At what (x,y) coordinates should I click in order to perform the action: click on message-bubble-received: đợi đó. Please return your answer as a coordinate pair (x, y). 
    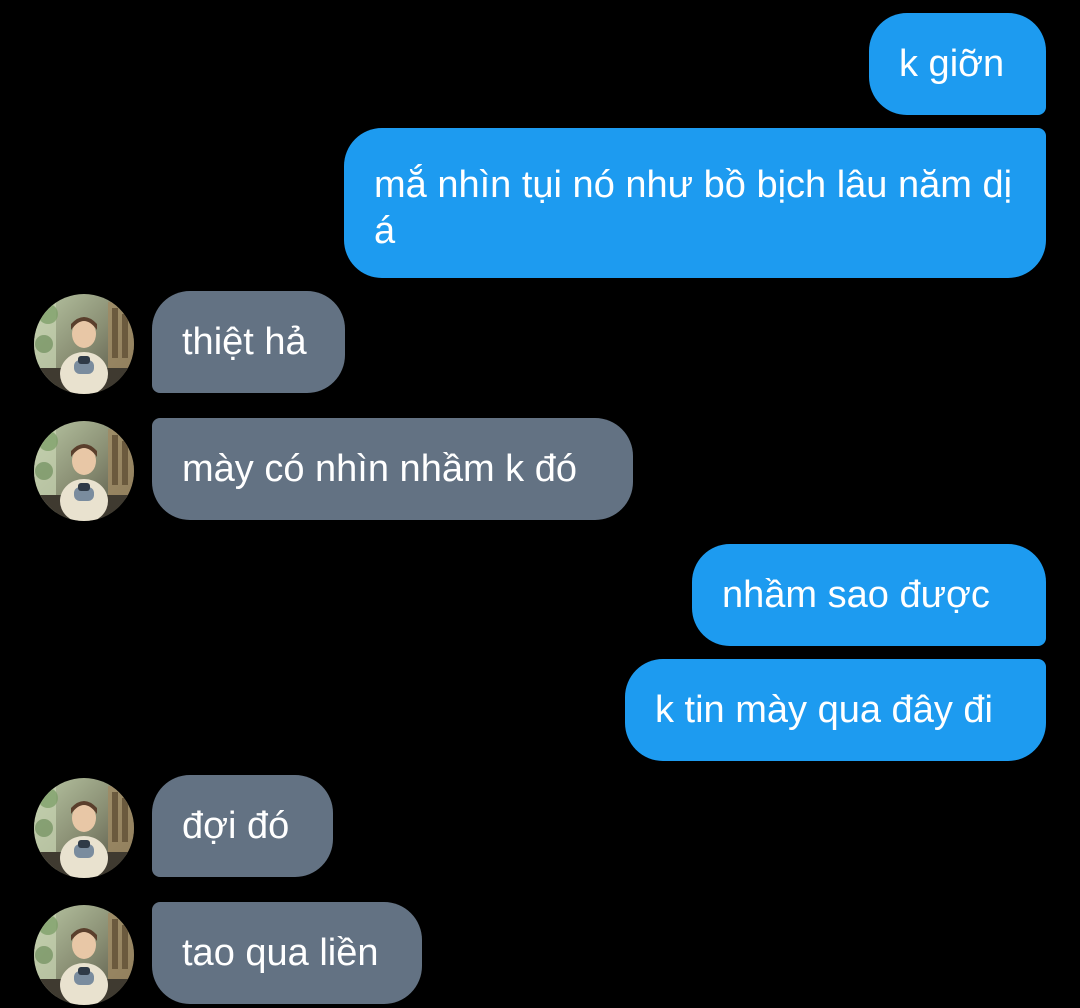
    Looking at the image, I should click on (242, 826).